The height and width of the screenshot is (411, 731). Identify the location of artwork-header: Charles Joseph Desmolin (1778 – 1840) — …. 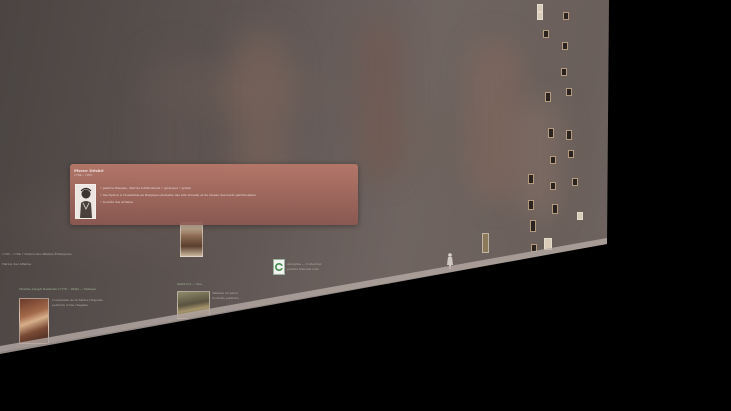
(57, 289).